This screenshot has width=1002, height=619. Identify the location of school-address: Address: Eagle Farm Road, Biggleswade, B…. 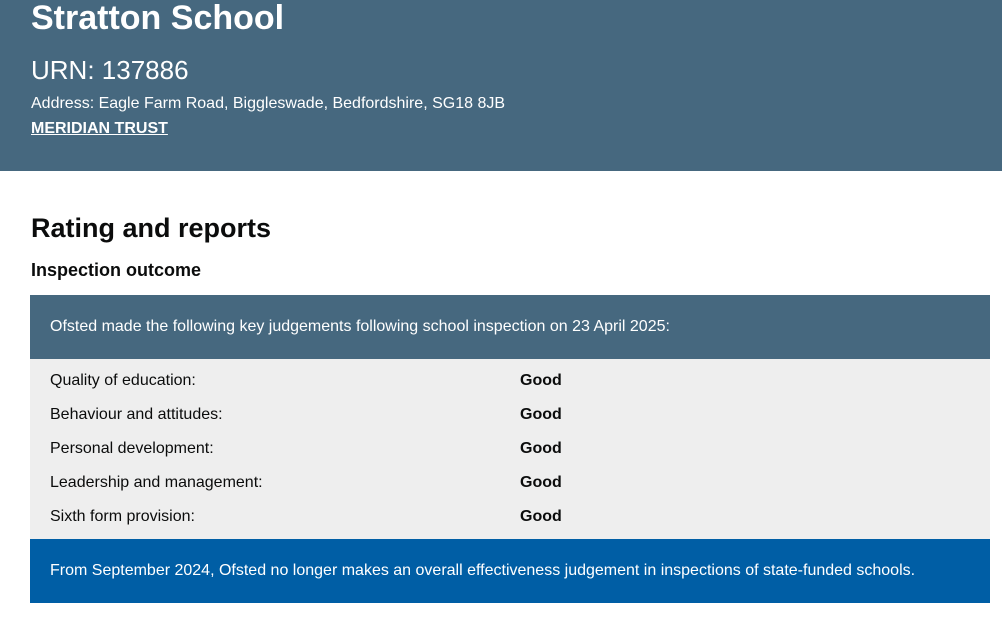
(268, 103).